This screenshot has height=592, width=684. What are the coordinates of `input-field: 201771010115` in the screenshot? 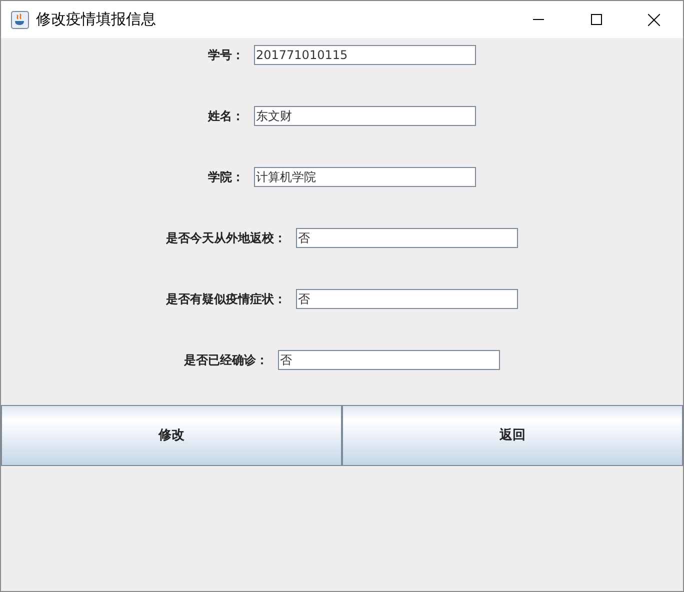 It's located at (365, 55).